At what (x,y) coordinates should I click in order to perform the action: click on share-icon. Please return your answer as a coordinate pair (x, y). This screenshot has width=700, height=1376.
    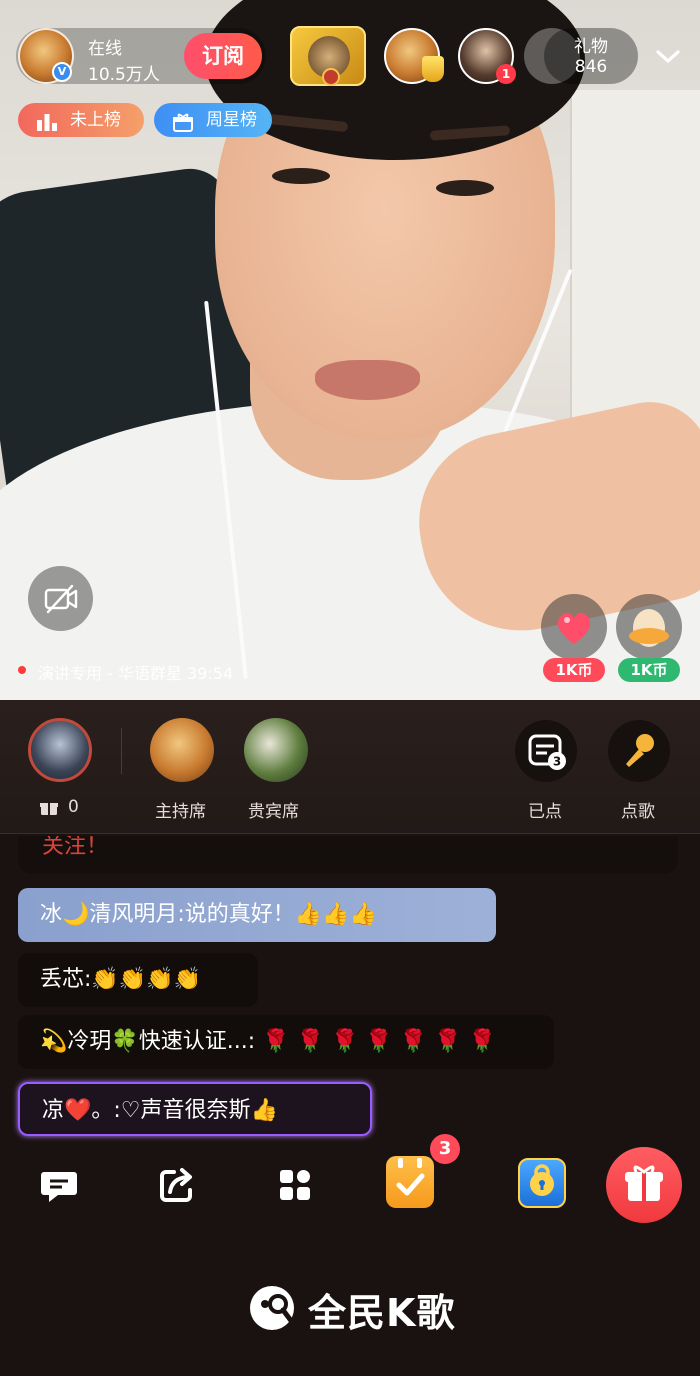
    Looking at the image, I should click on (176, 1185).